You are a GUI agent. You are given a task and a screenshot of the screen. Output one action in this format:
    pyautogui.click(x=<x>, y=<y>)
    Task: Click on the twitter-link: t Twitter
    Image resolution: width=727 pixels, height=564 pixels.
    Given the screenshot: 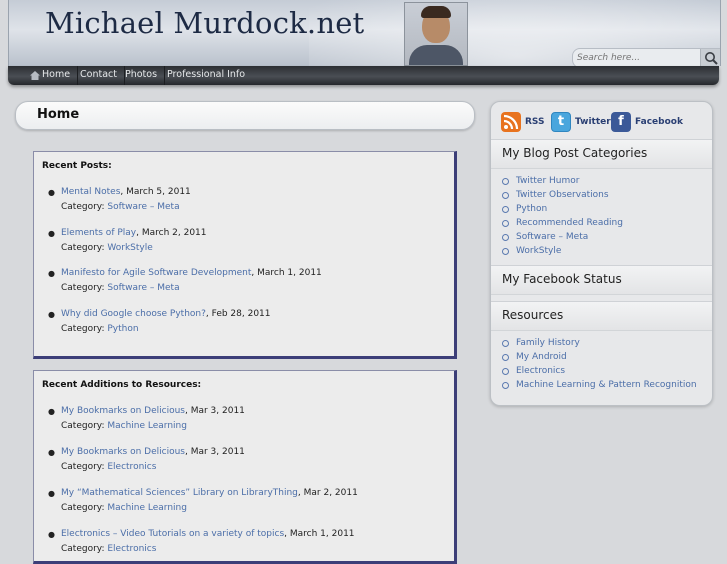 What is the action you would take?
    pyautogui.click(x=581, y=122)
    